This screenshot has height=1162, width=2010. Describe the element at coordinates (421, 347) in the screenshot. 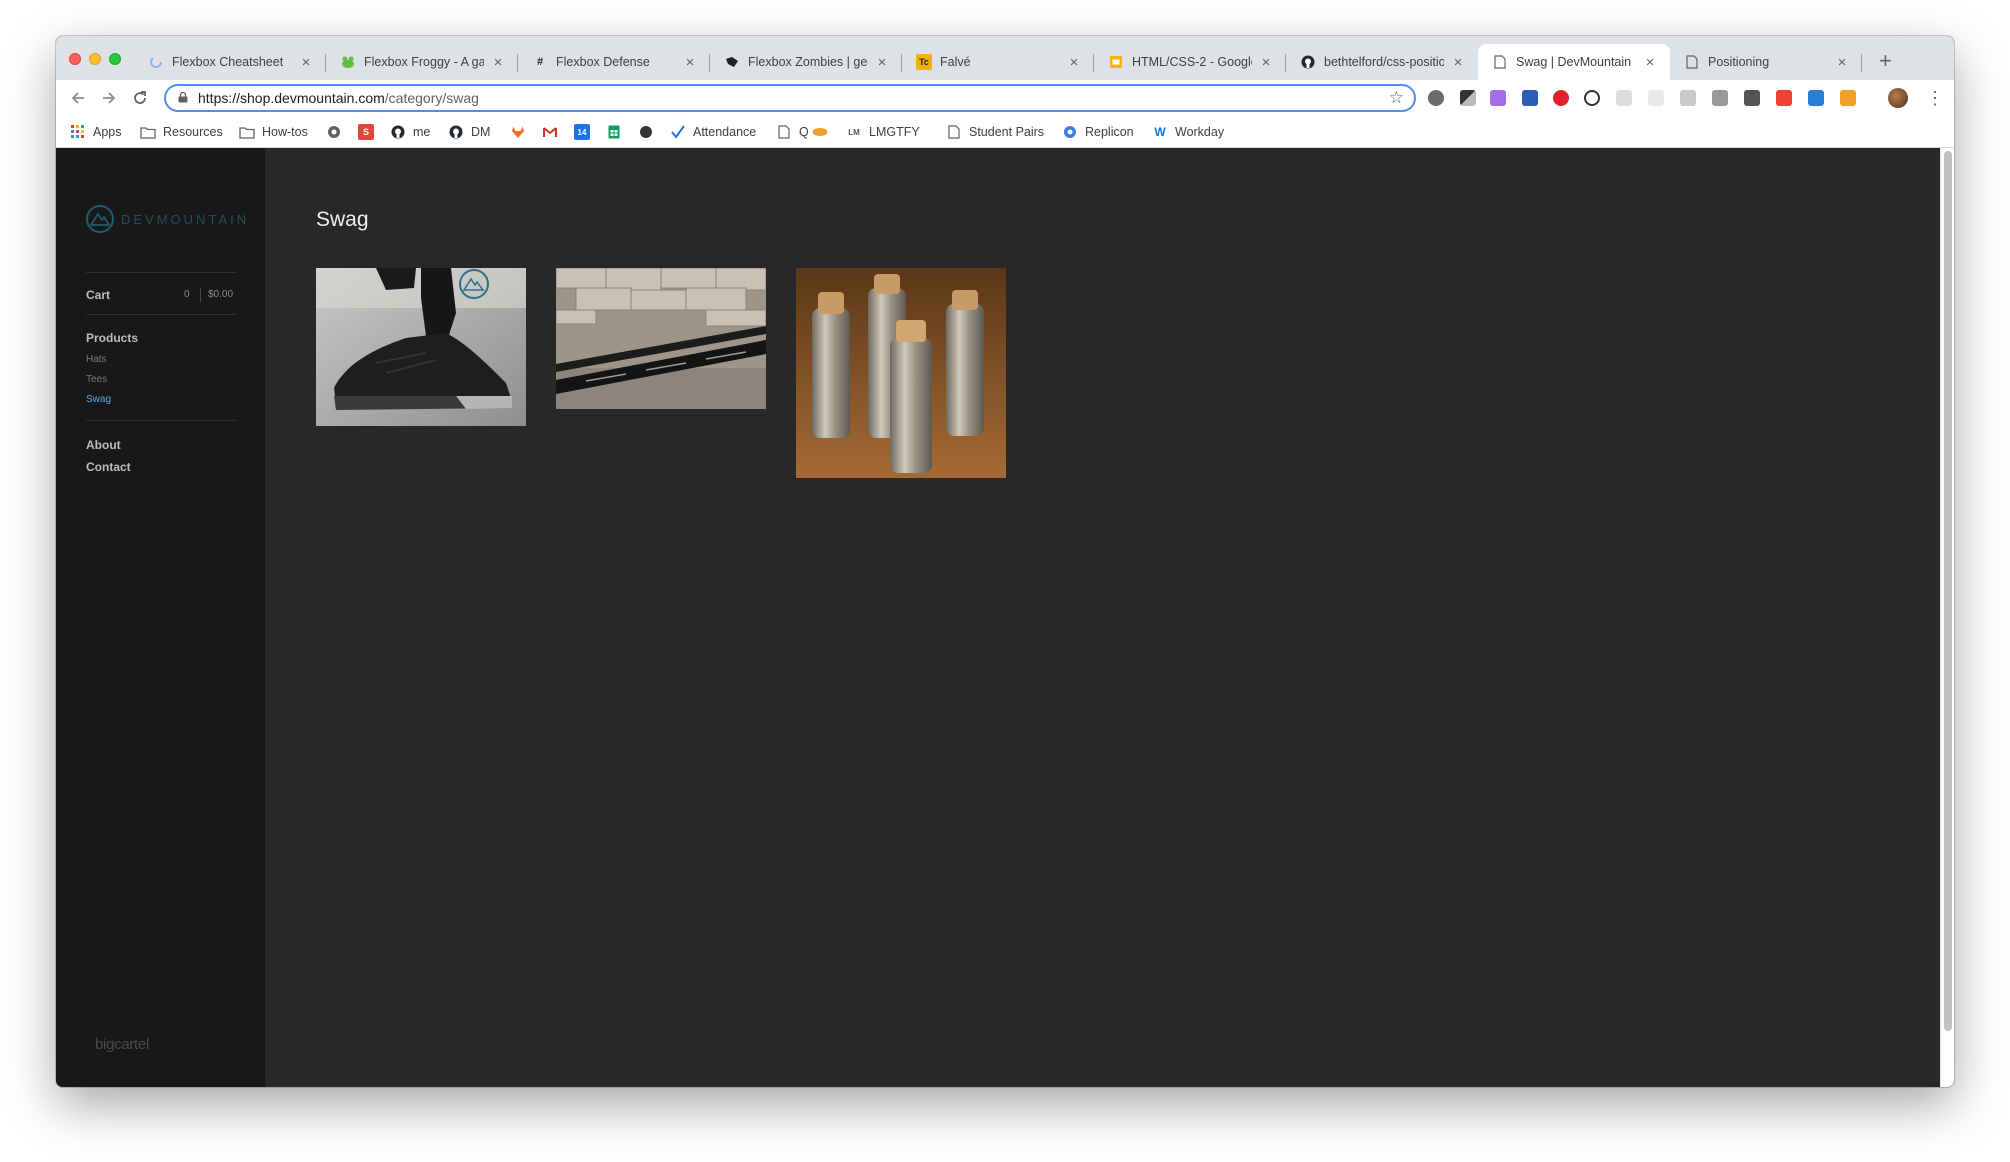

I see `product-shoe` at that location.